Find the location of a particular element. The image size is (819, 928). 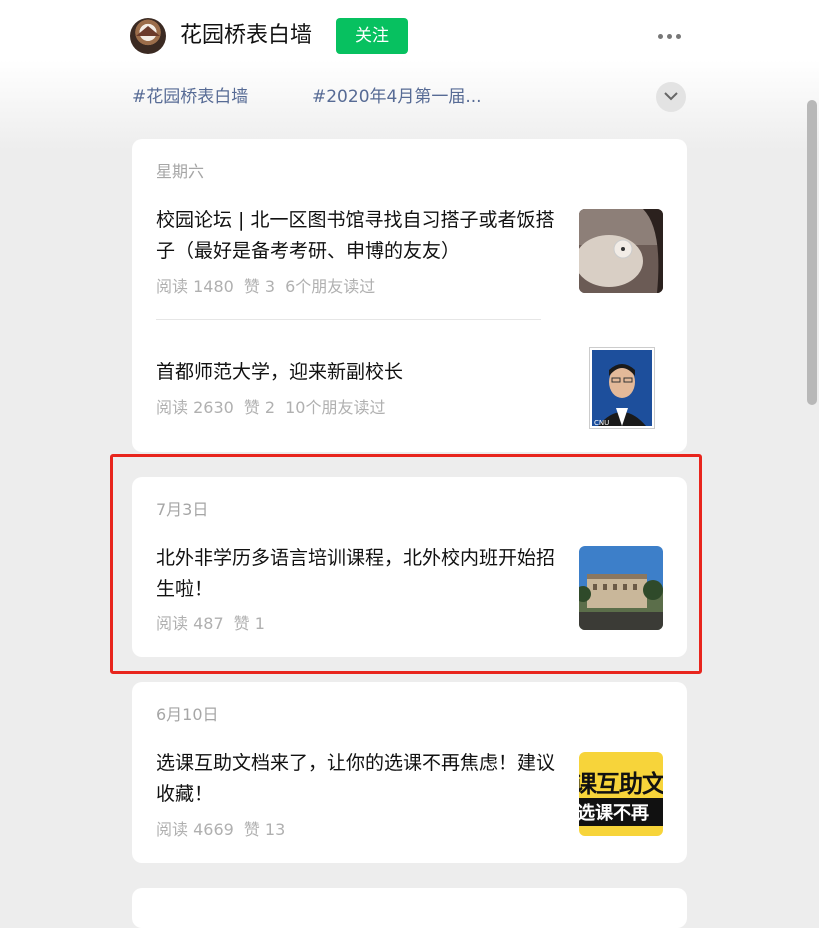

like-count: 赞 13 is located at coordinates (264, 829).